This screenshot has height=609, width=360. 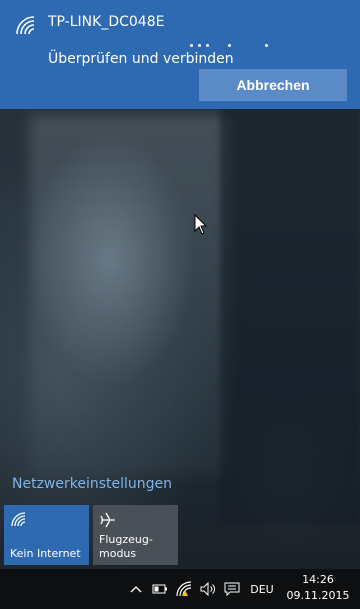 I want to click on show-hidden-icons-button, so click(x=136, y=589).